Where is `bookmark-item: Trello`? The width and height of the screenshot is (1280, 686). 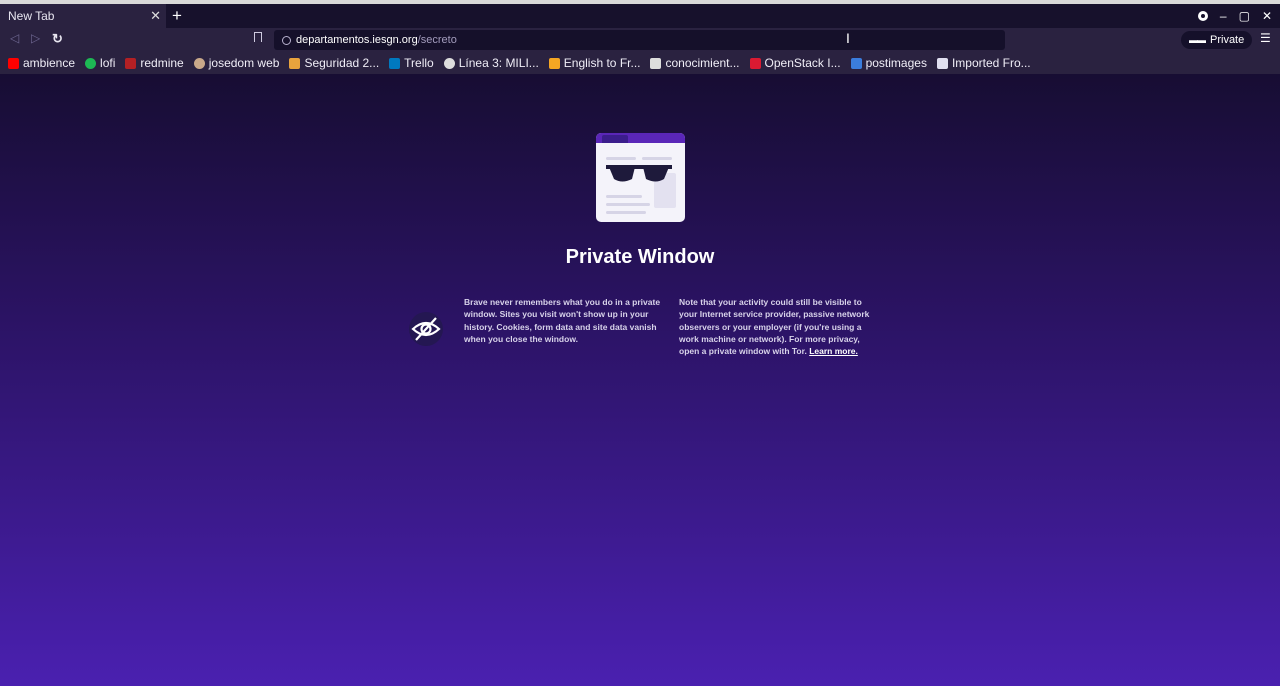 bookmark-item: Trello is located at coordinates (411, 63).